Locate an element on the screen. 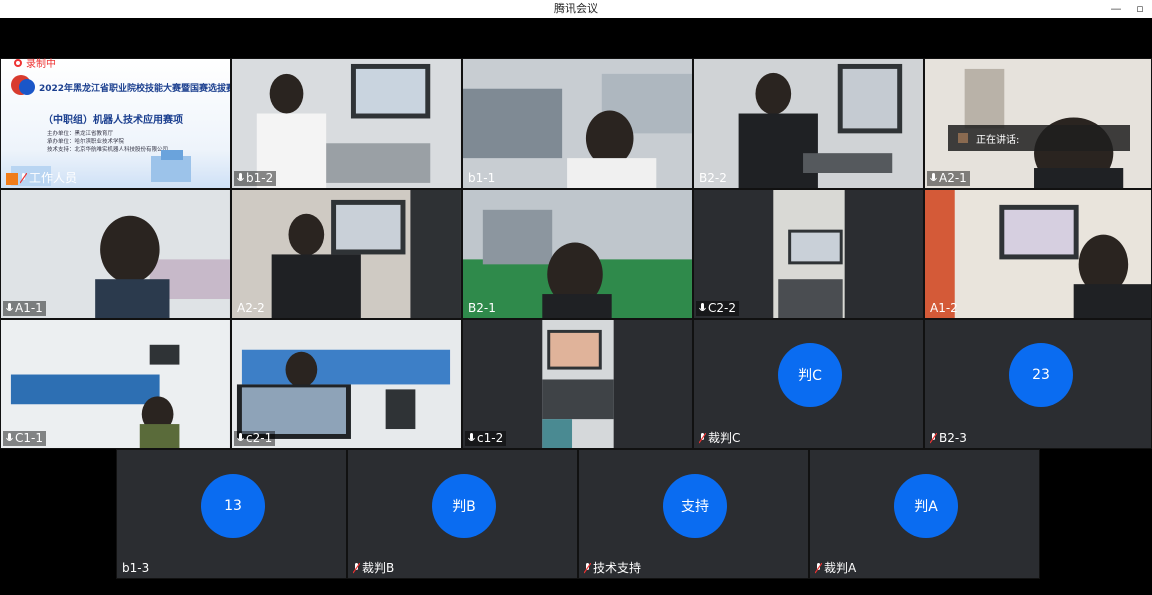  participant-name: 技术支持 is located at coordinates (617, 568).